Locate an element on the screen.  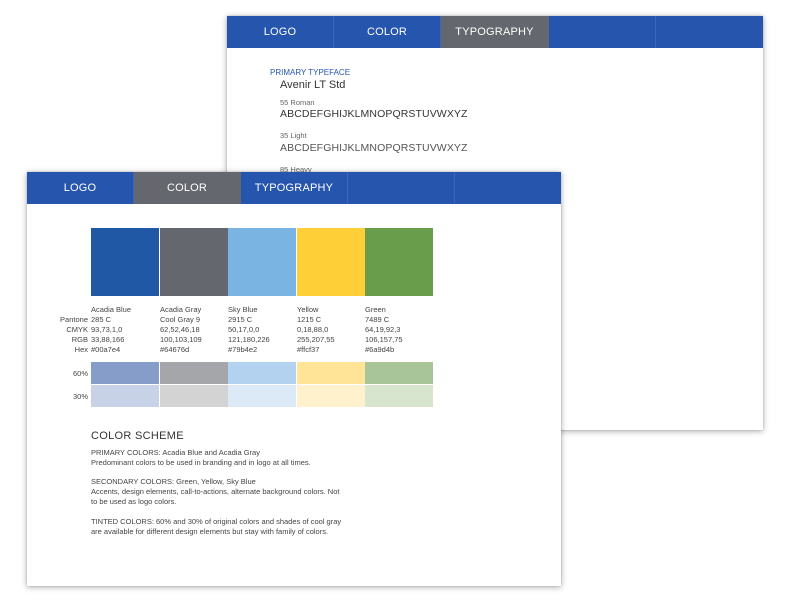
swatch-acadia-blue is located at coordinates (125, 262).